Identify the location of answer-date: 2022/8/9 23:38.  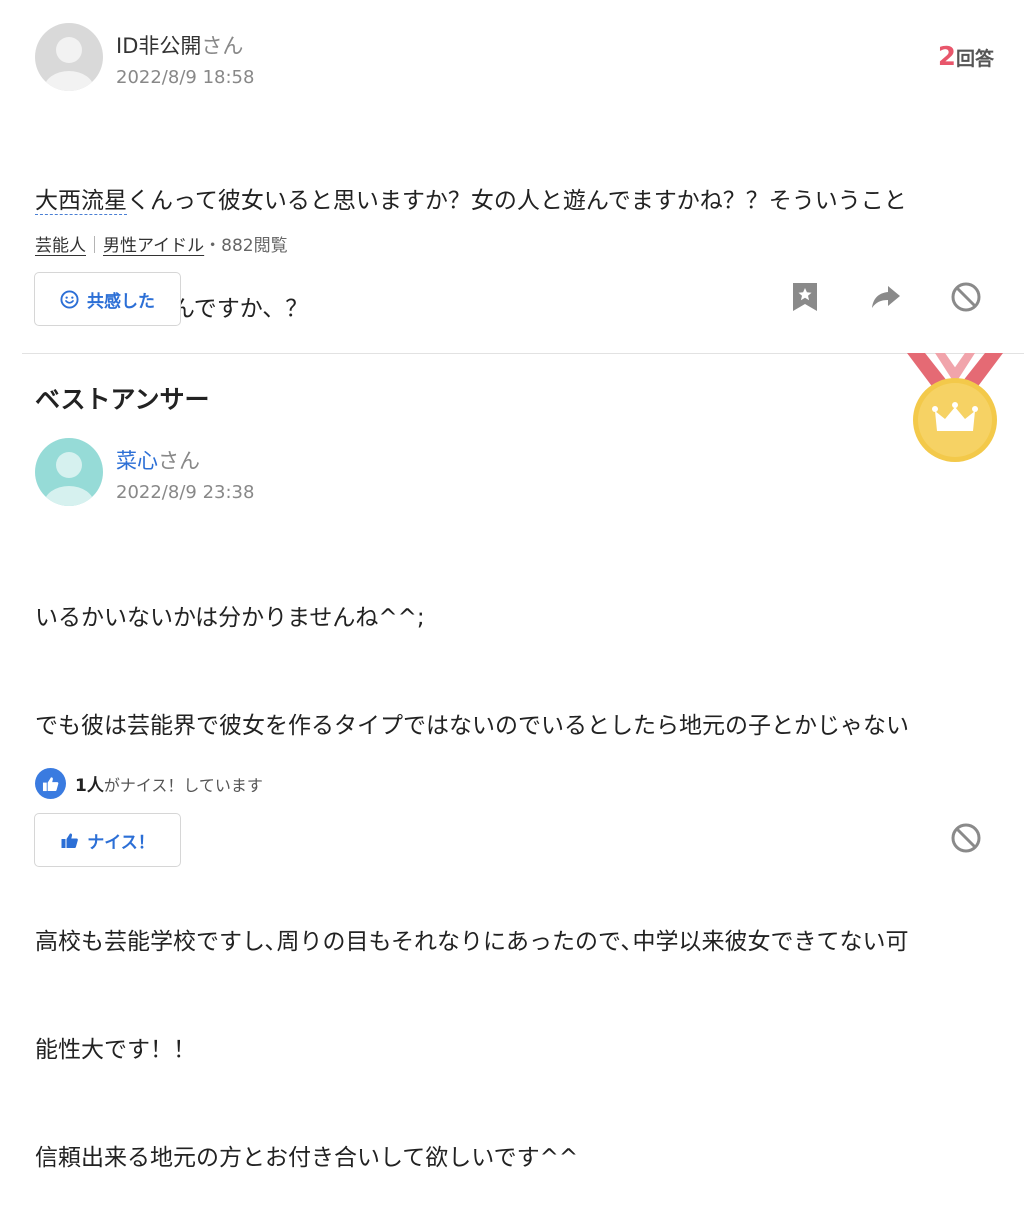
(185, 492).